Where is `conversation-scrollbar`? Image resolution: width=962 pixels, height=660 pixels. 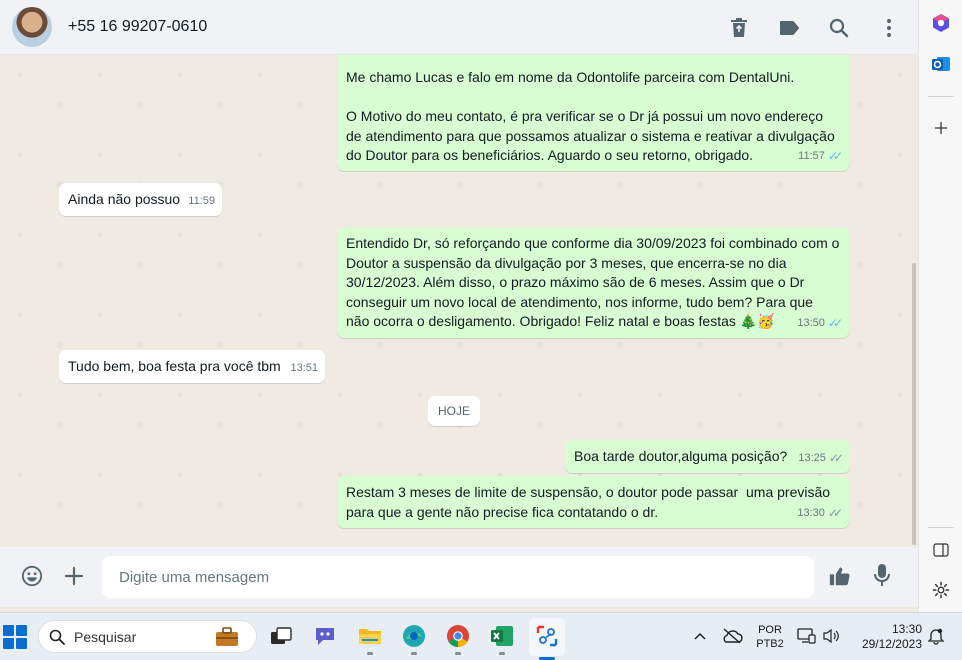
conversation-scrollbar is located at coordinates (914, 404).